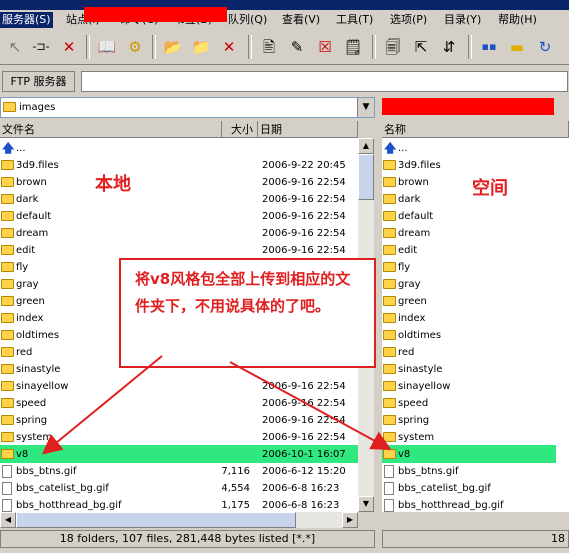 Image resolution: width=569 pixels, height=553 pixels. Describe the element at coordinates (310, 405) in the screenshot. I see `arrow-to-remote` at that location.